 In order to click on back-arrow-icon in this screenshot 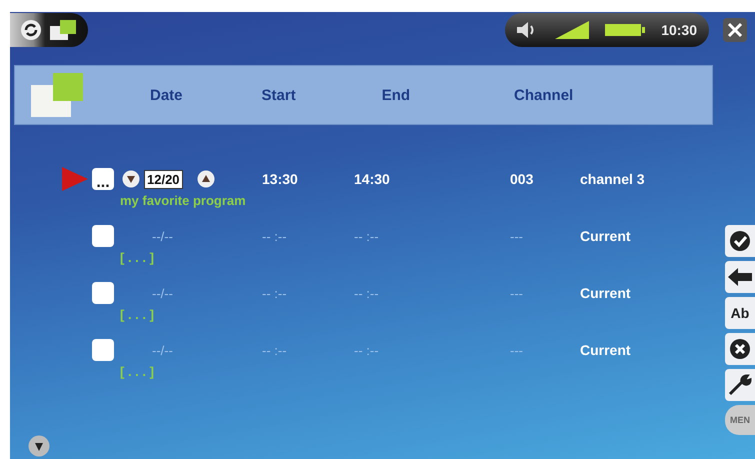, I will do `click(740, 277)`.